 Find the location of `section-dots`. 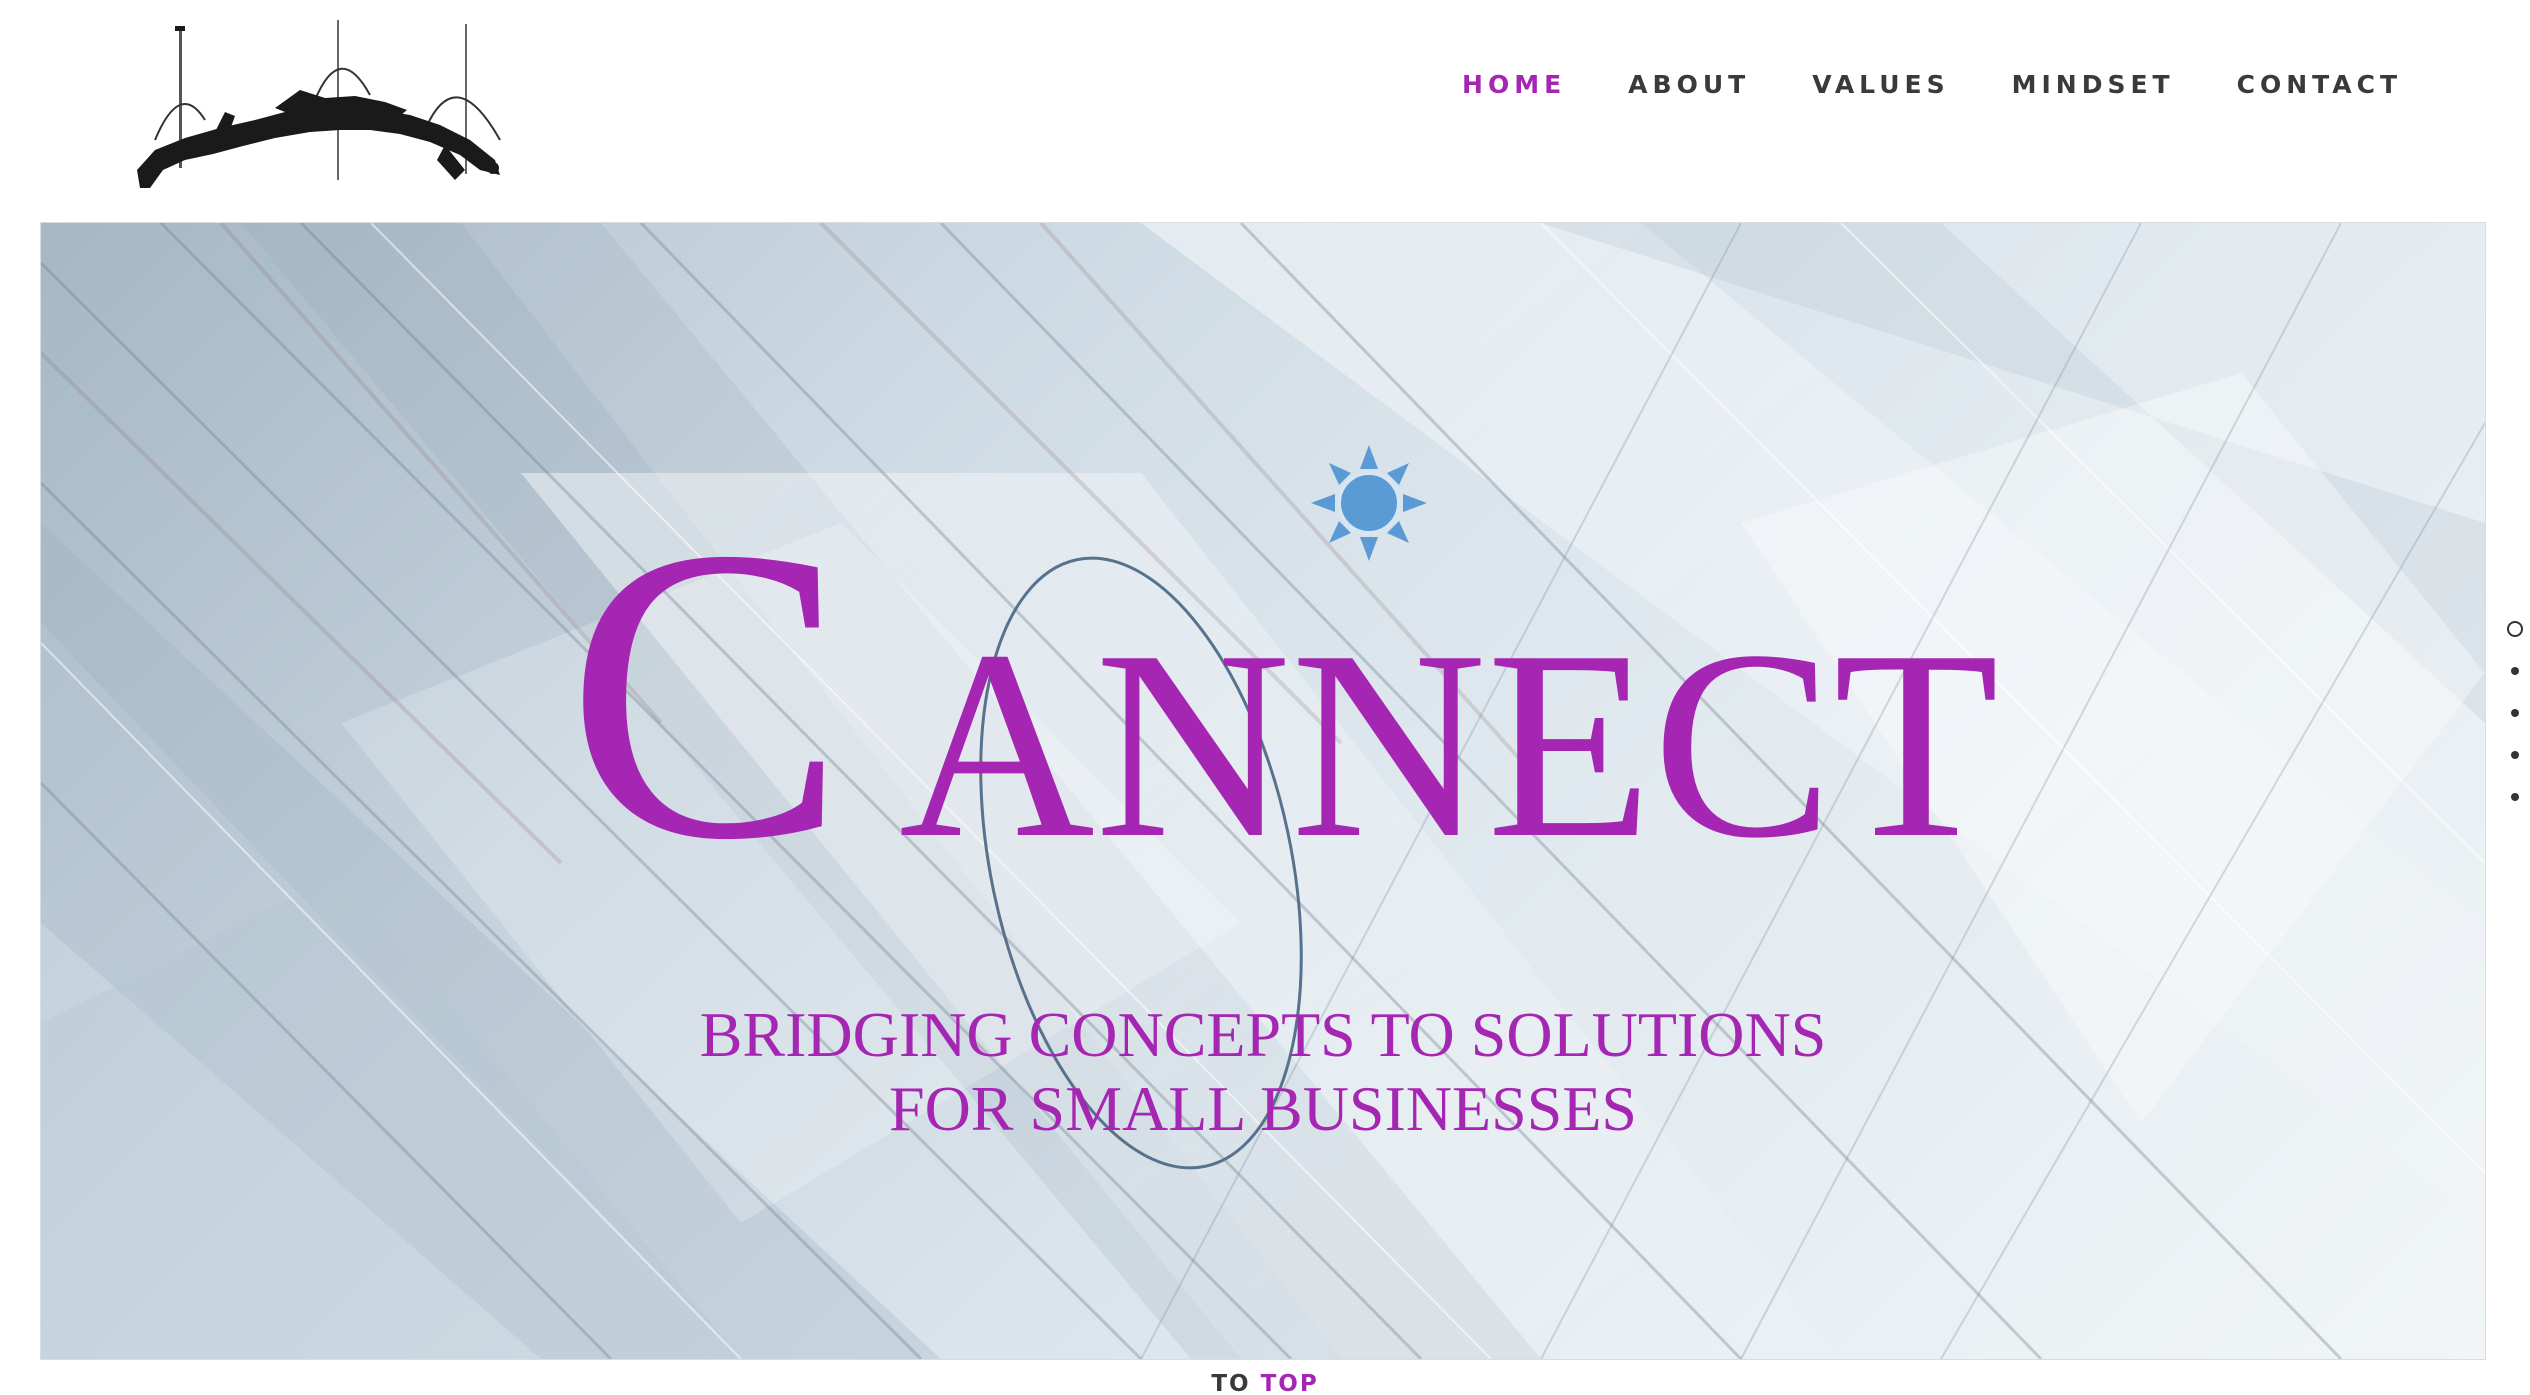

section-dots is located at coordinates (2515, 713).